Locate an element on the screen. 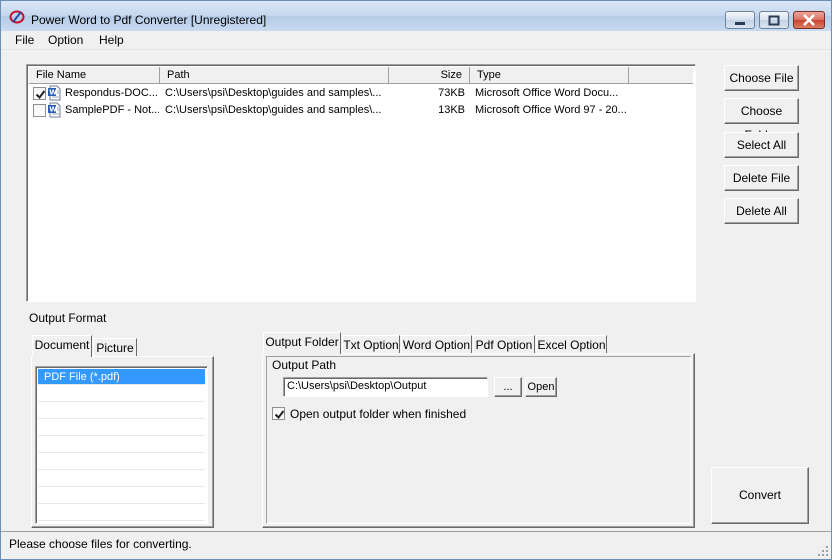 This screenshot has width=832, height=560. output-path-input: C:\Users\psi\Desktop\Output is located at coordinates (385, 387).